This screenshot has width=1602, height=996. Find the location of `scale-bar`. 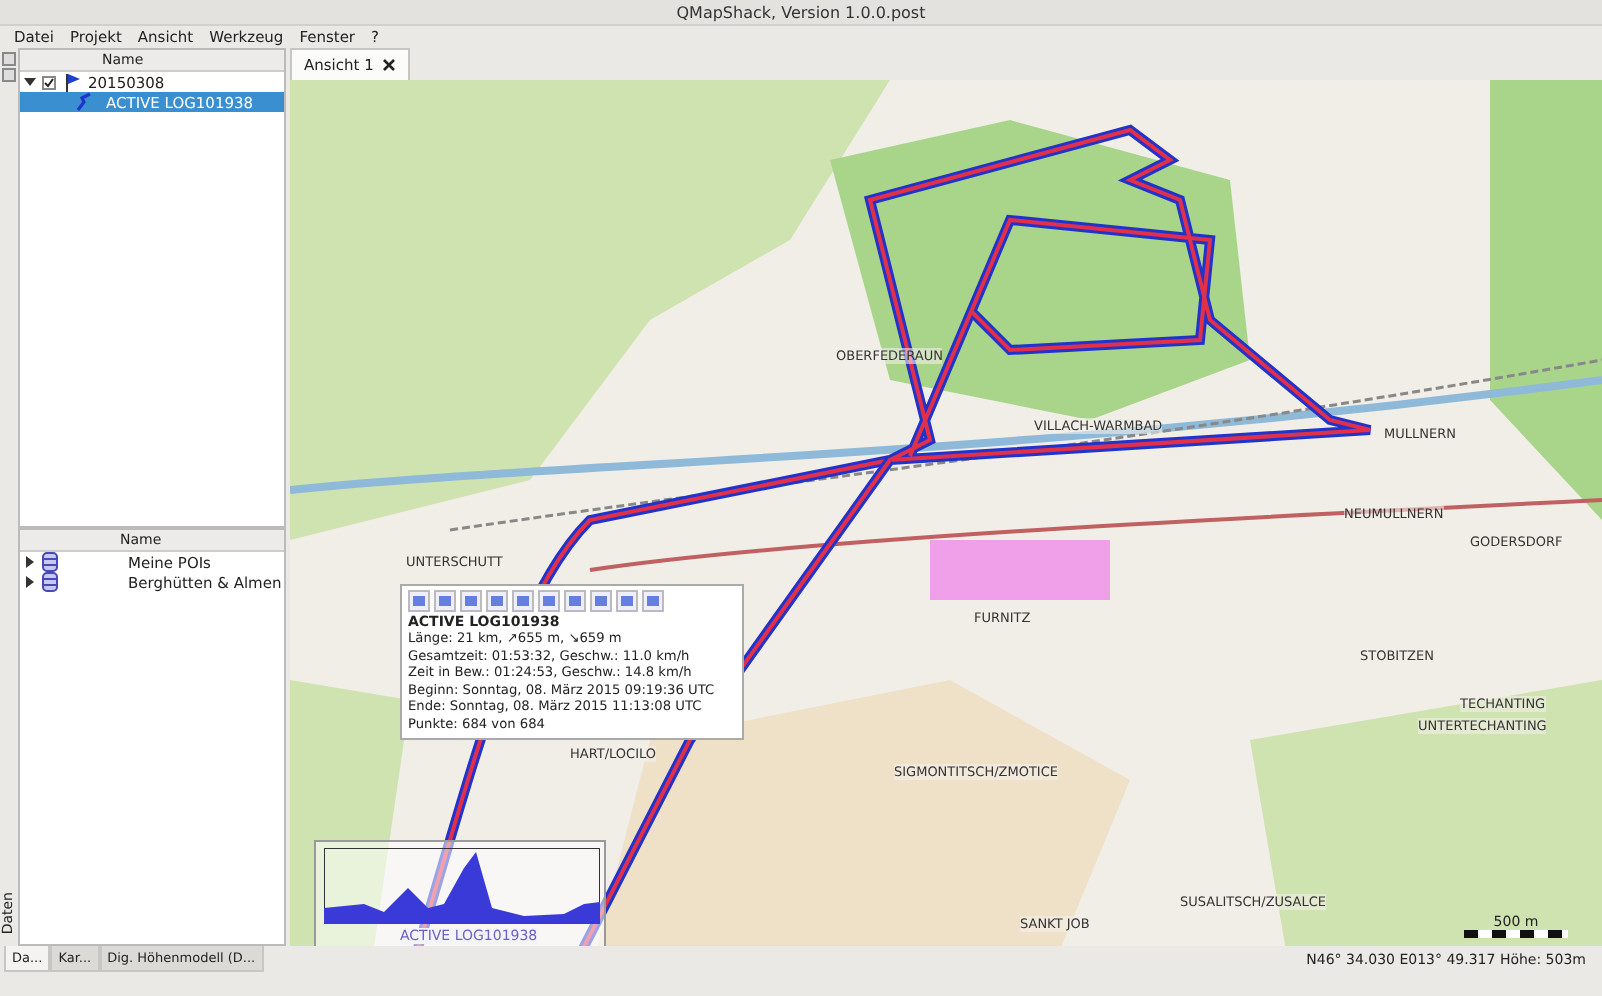

scale-bar is located at coordinates (1516, 934).